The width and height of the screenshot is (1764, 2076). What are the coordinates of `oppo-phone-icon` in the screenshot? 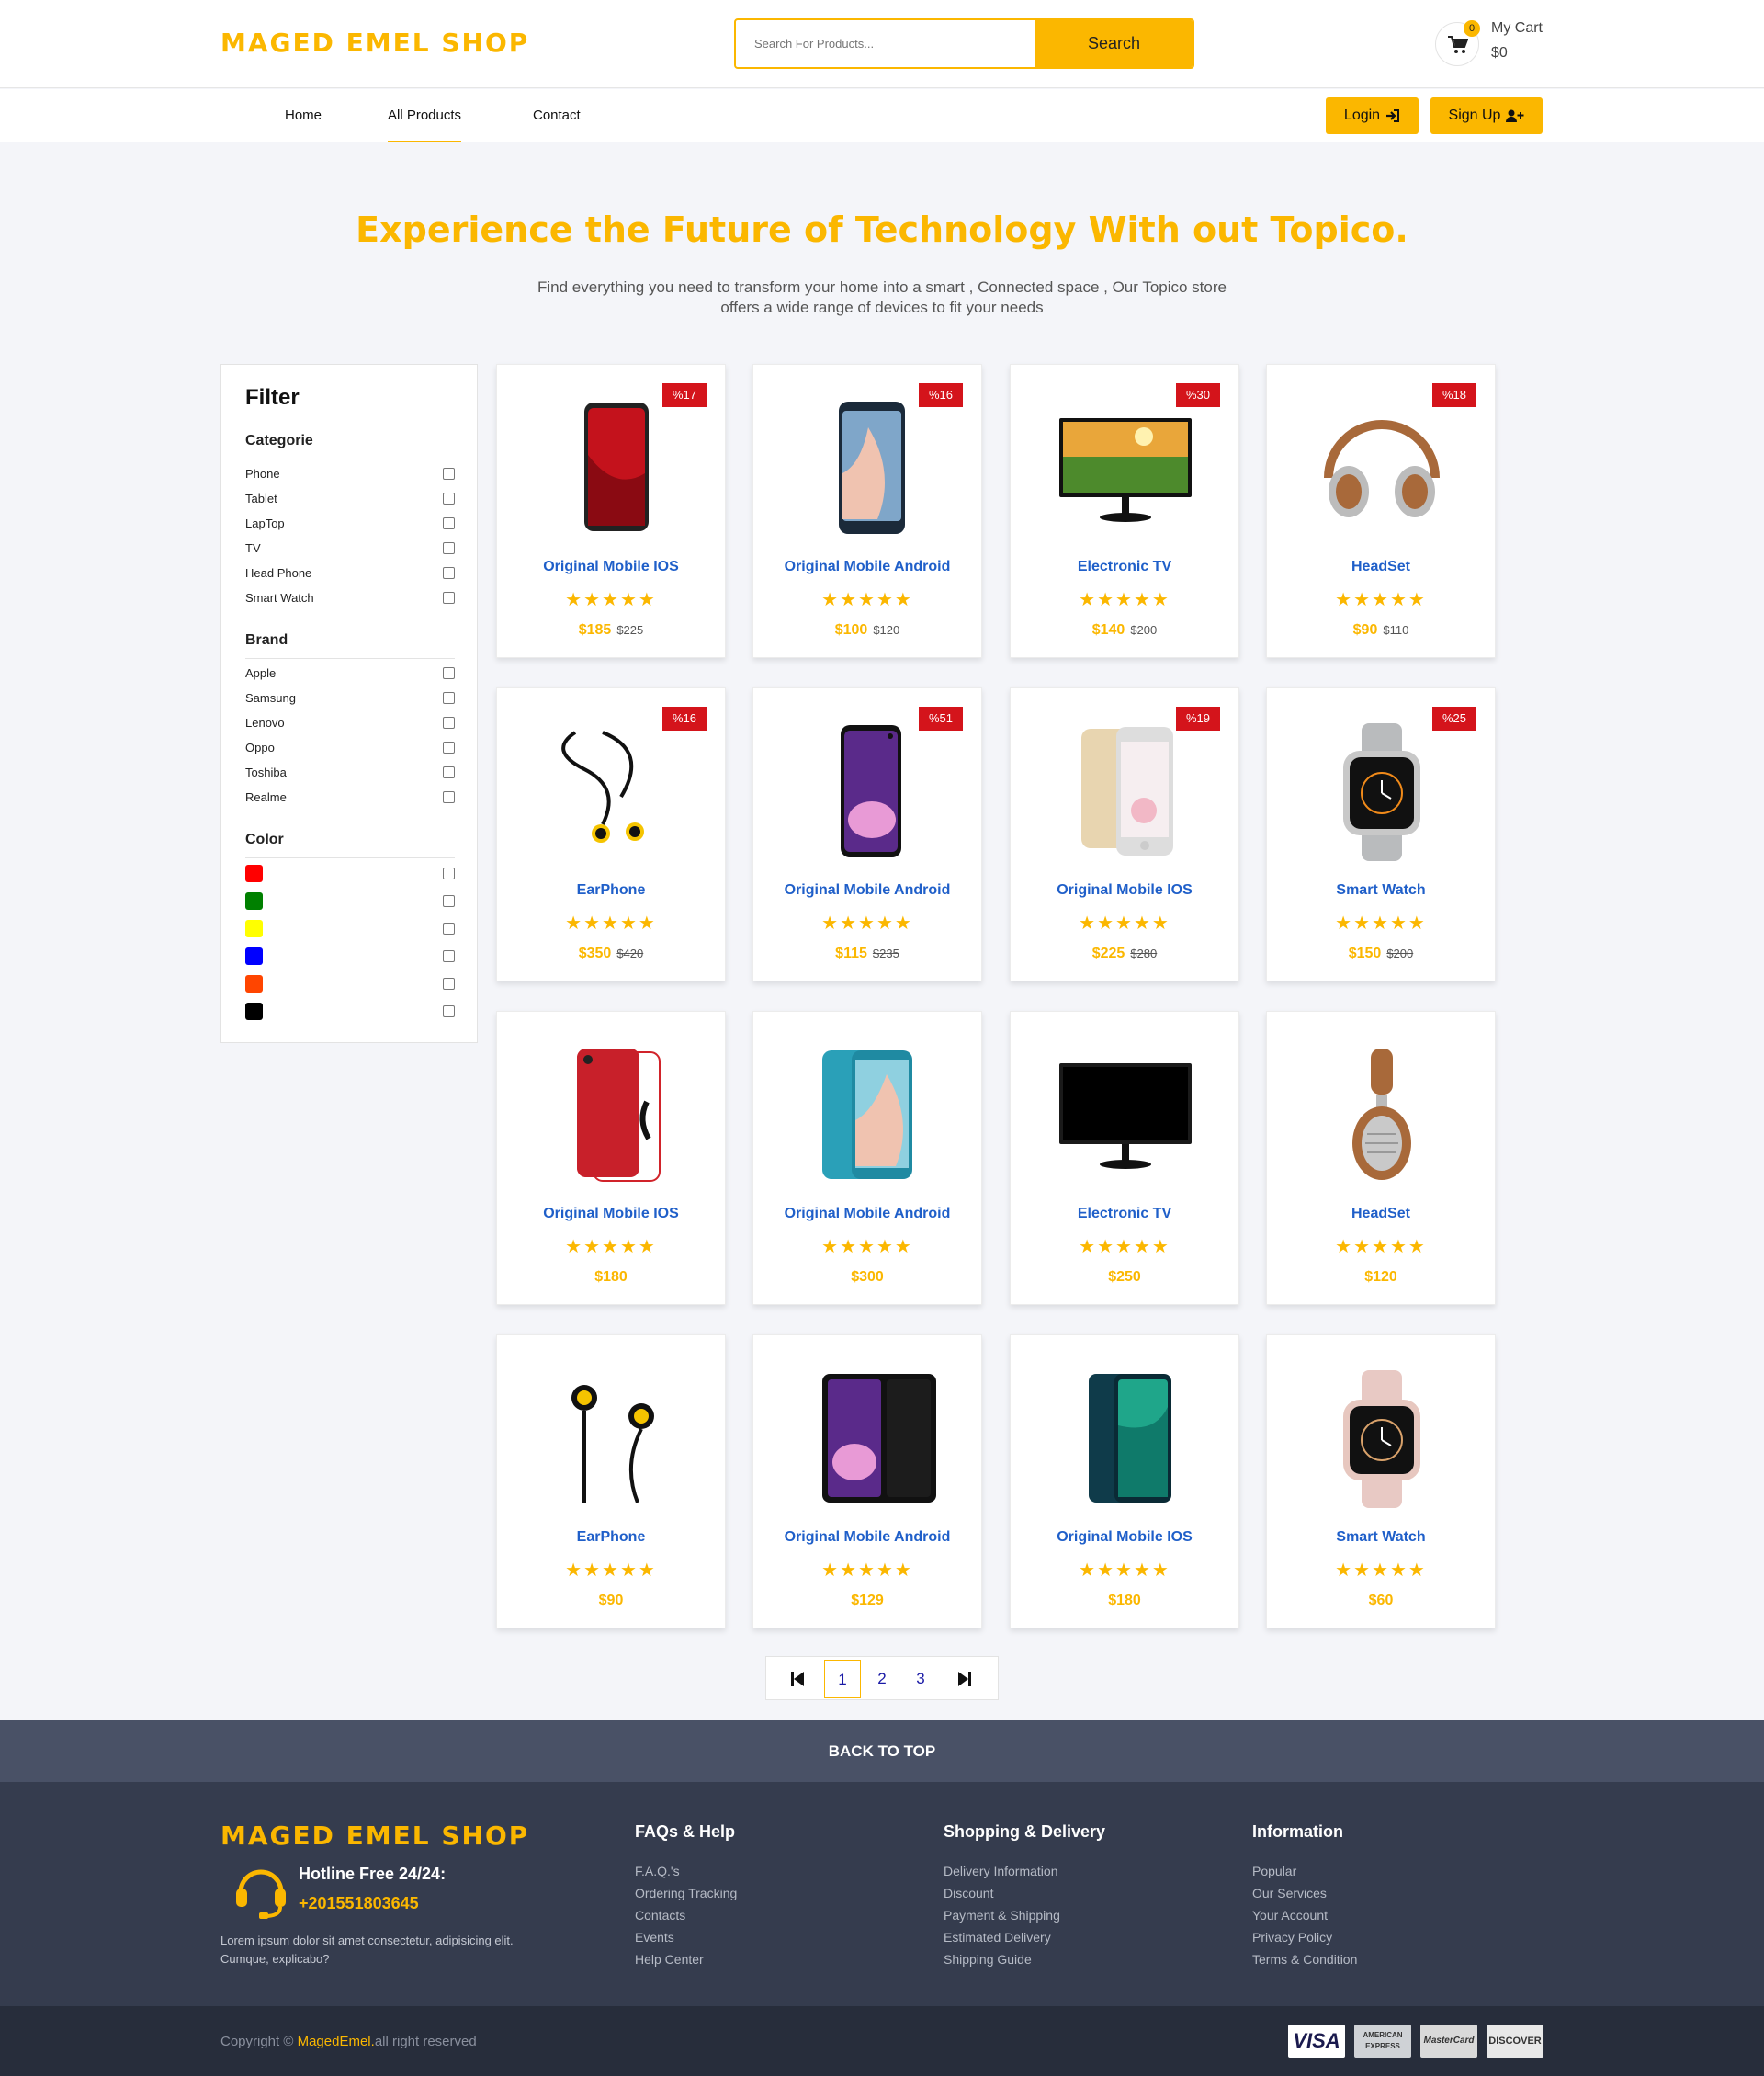 It's located at (1126, 1439).